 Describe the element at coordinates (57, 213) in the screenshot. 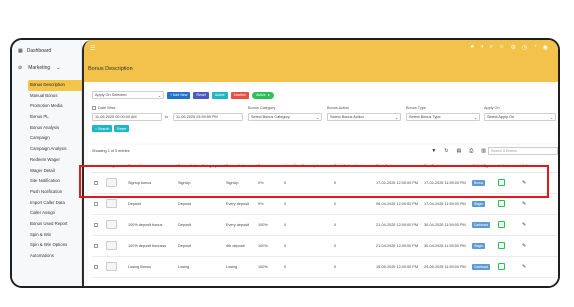

I see `sidebar-item-caller-assign: Caller Assign` at that location.